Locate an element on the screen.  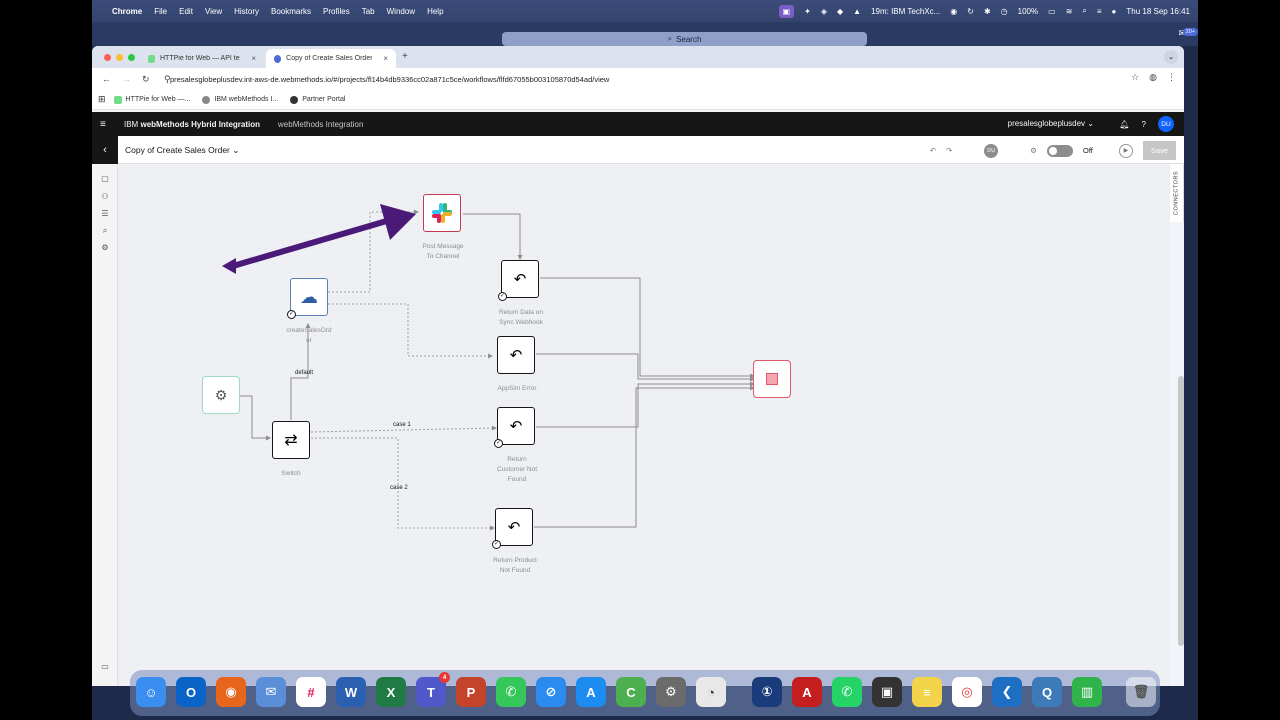
quicktime-icon: Q is located at coordinates (1047, 692).